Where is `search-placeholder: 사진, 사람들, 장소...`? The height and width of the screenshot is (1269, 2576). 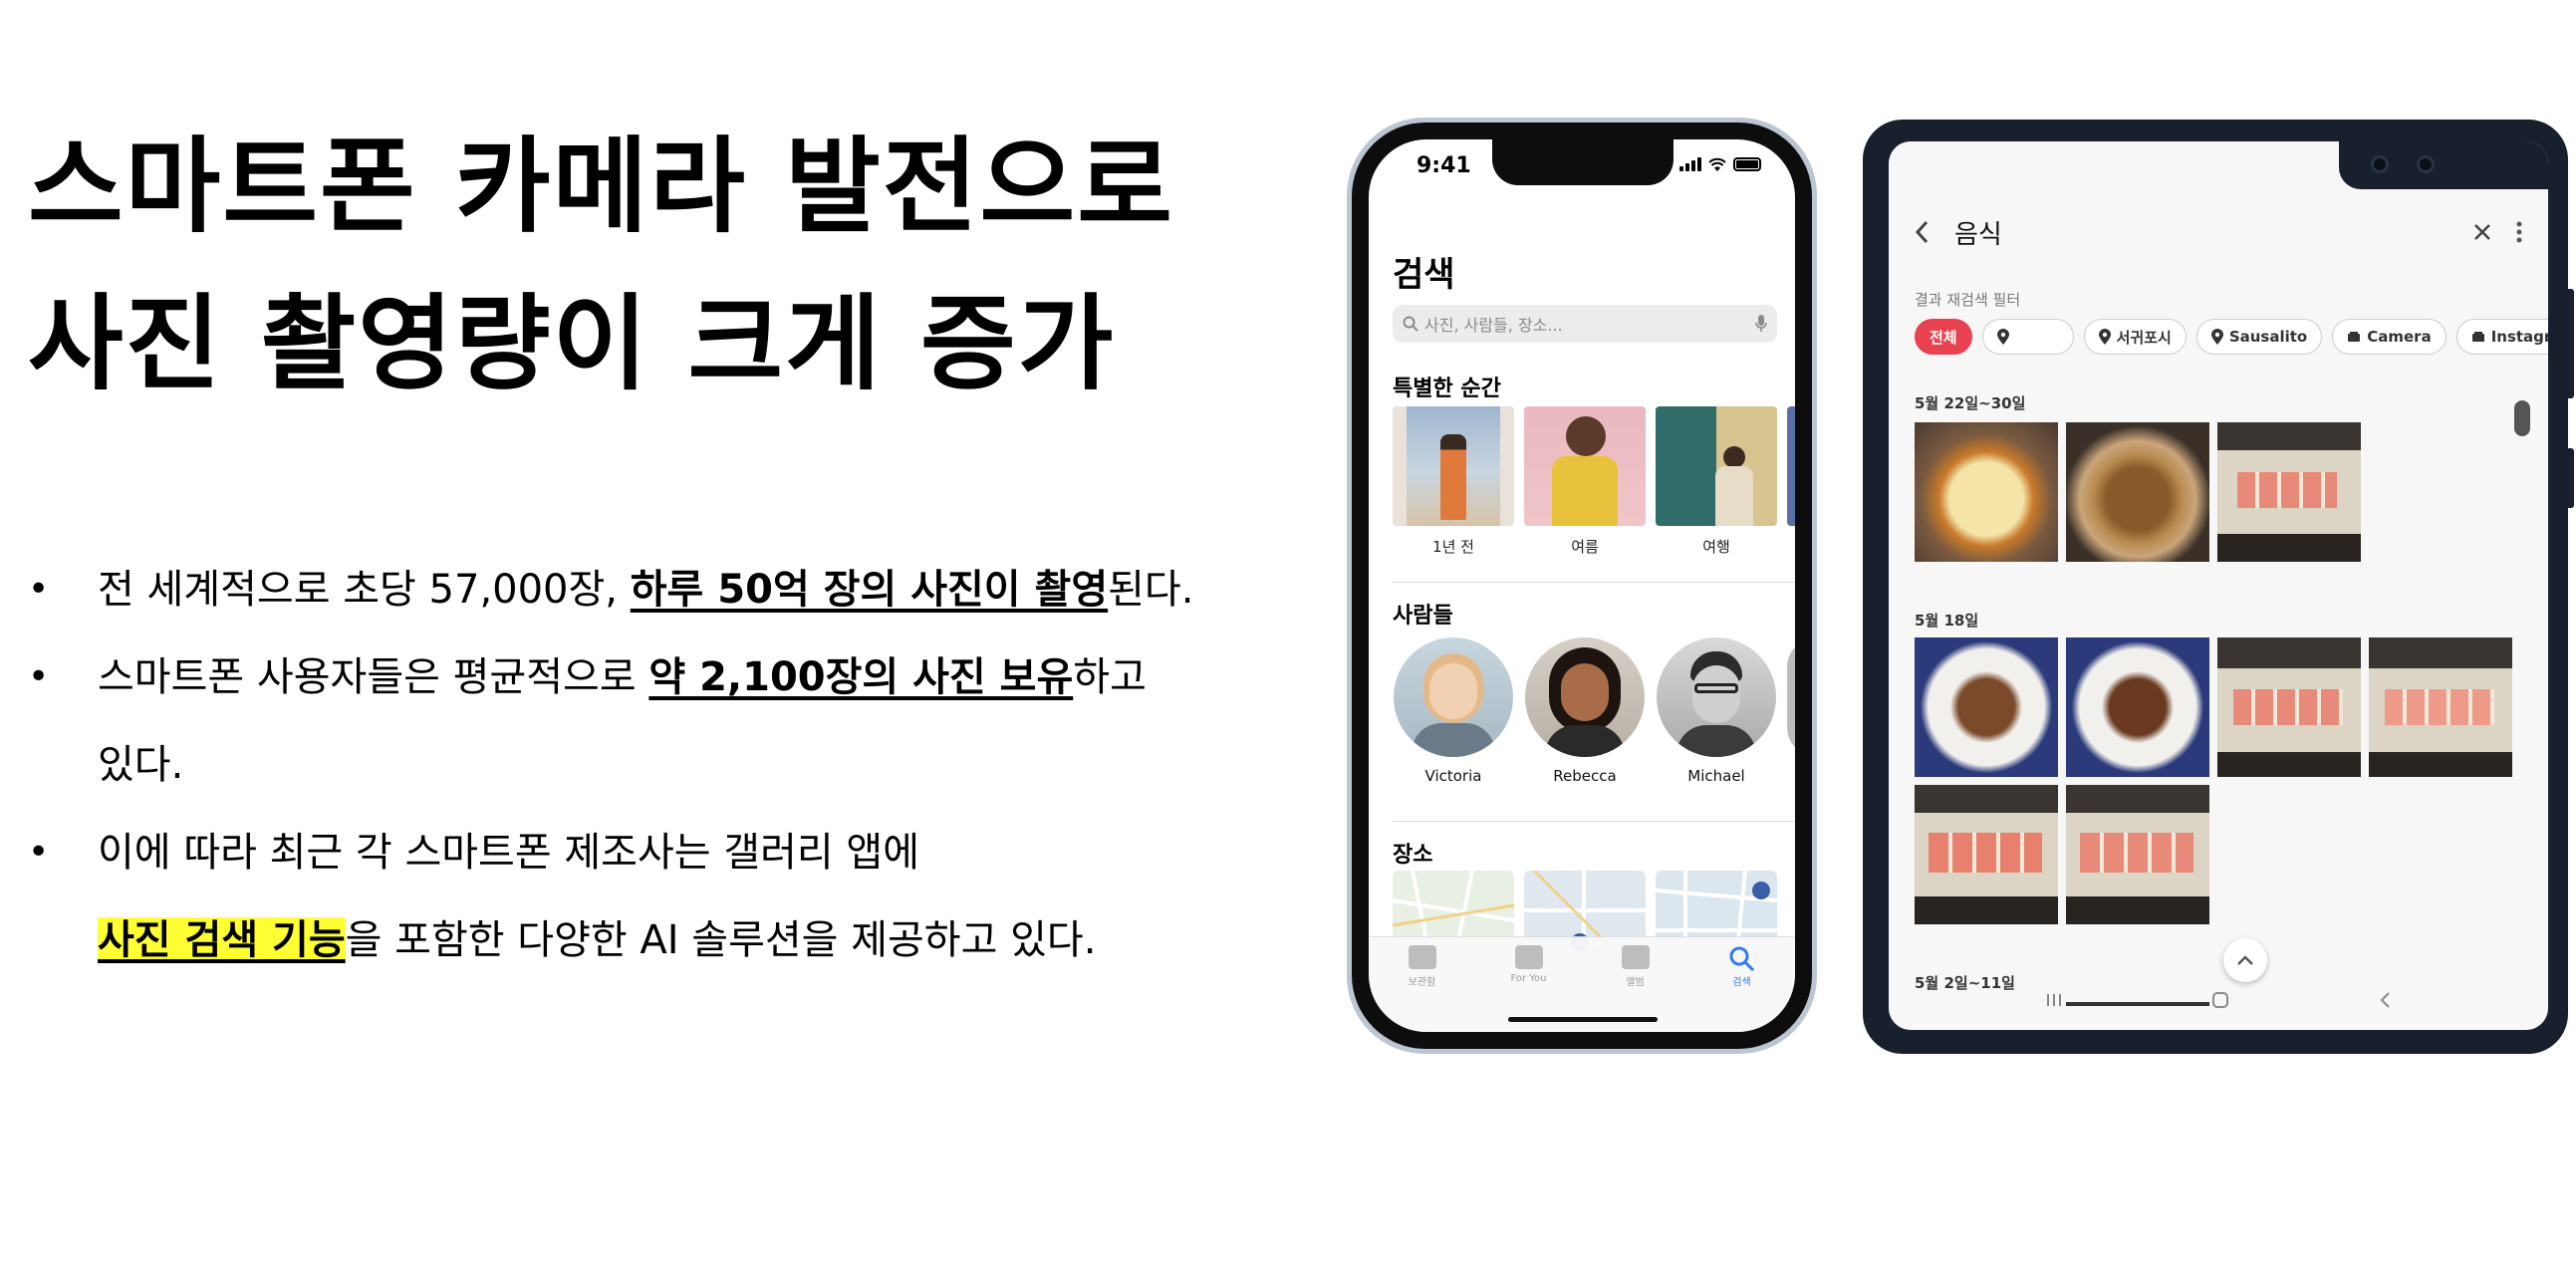 search-placeholder: 사진, 사람들, 장소... is located at coordinates (1493, 325).